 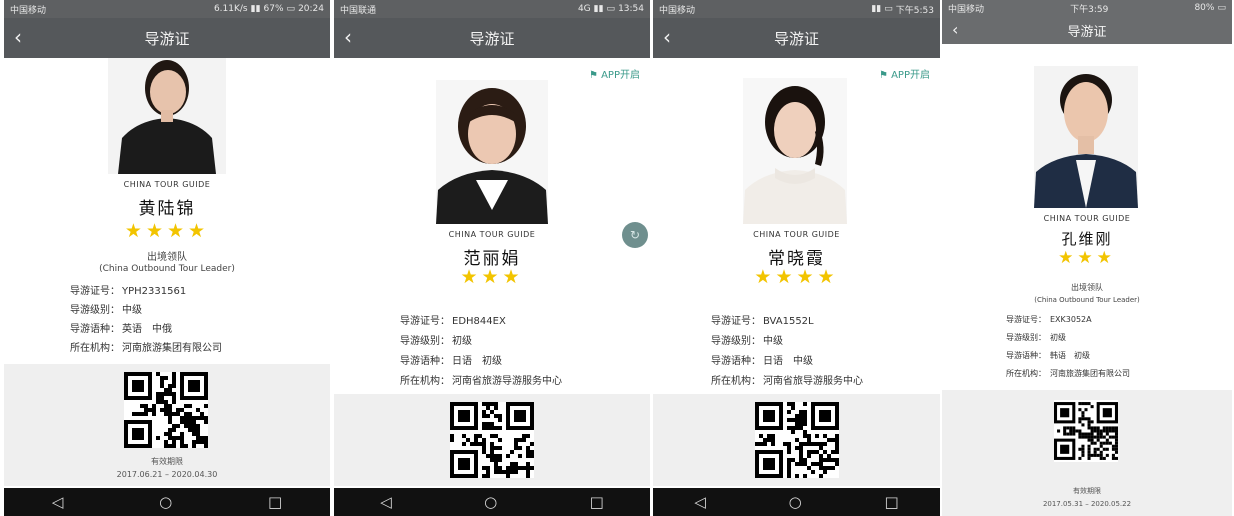 I want to click on field-row-level: 导游级别： 初级, so click(x=436, y=339).